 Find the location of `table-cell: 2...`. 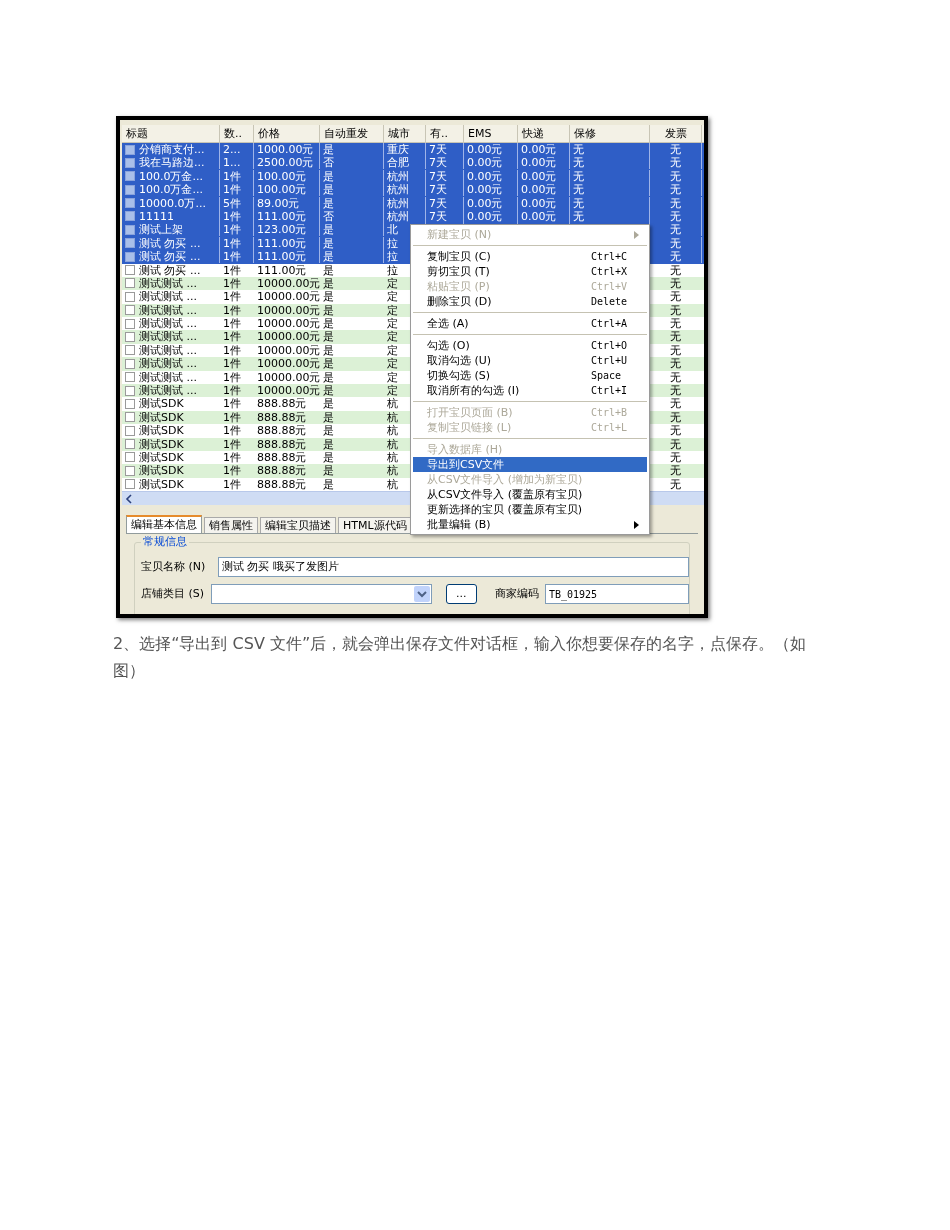

table-cell: 2... is located at coordinates (232, 149).